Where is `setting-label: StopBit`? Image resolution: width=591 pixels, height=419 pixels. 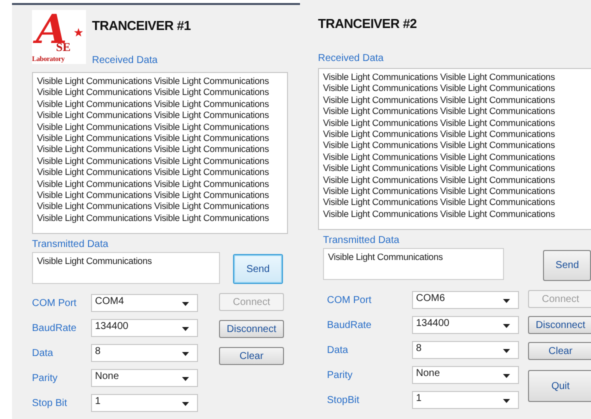 setting-label: StopBit is located at coordinates (343, 400).